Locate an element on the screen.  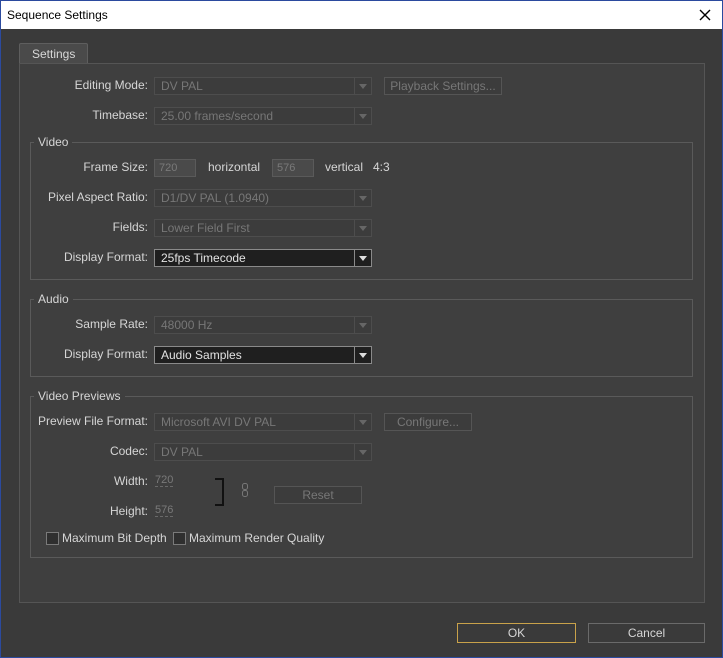
chain-link-icon is located at coordinates (245, 491).